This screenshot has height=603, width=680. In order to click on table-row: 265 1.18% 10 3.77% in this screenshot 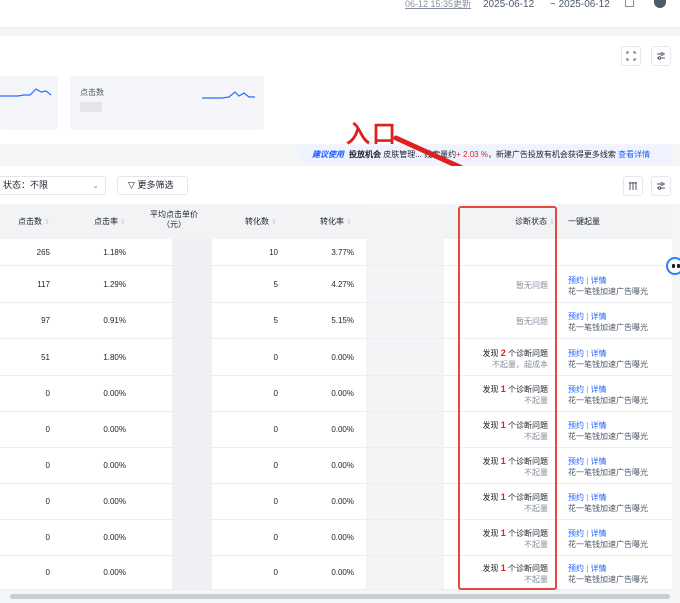, I will do `click(336, 252)`.